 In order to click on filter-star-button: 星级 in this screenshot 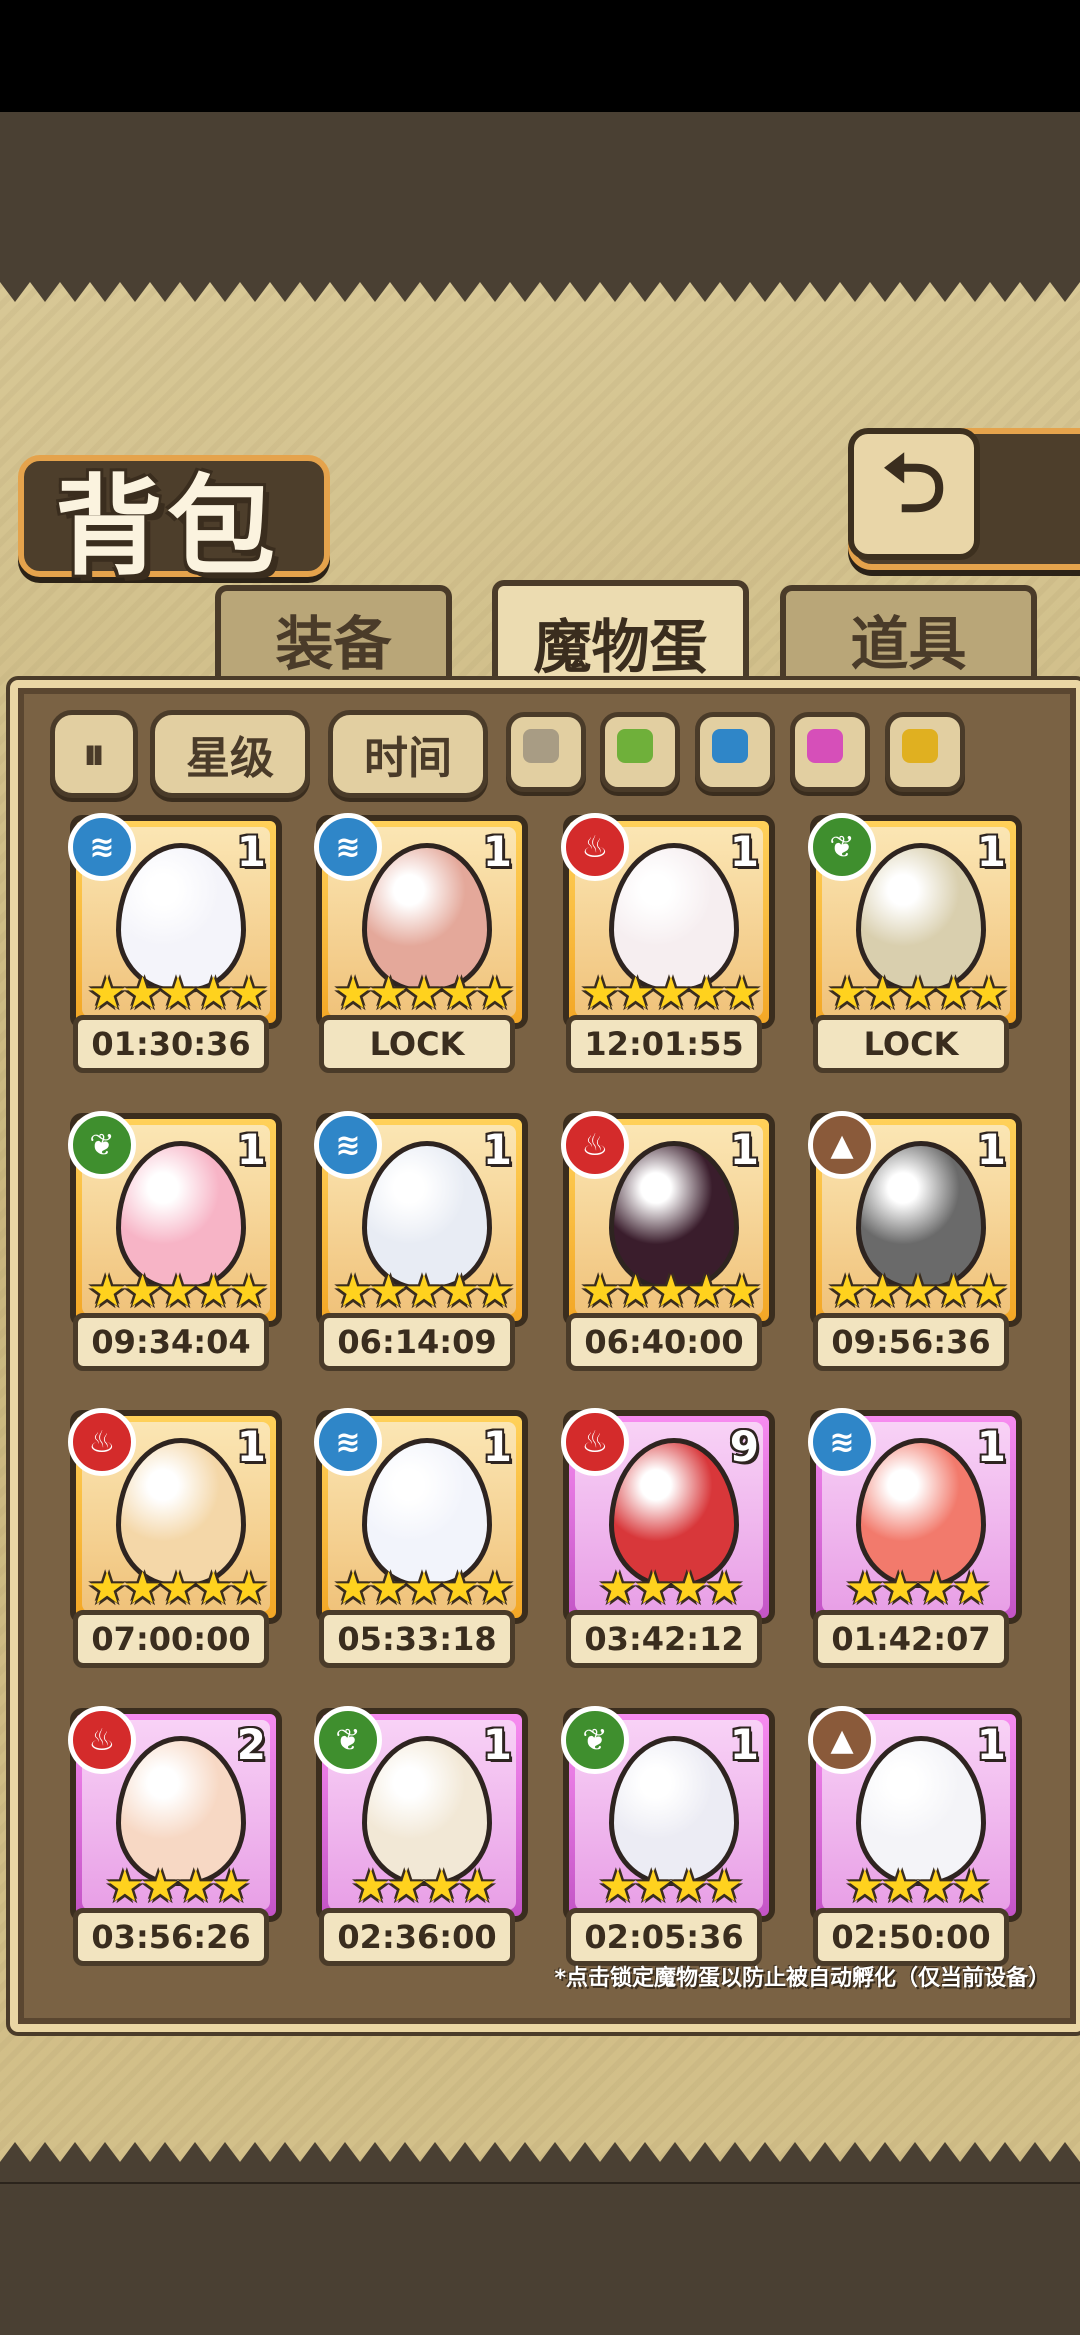, I will do `click(230, 754)`.